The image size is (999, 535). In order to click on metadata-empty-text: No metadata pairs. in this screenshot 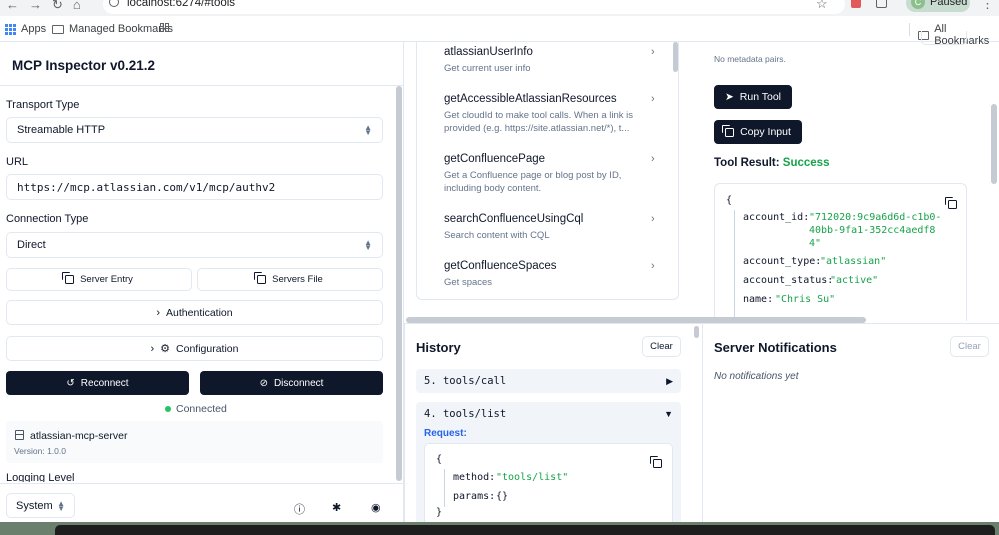, I will do `click(750, 59)`.